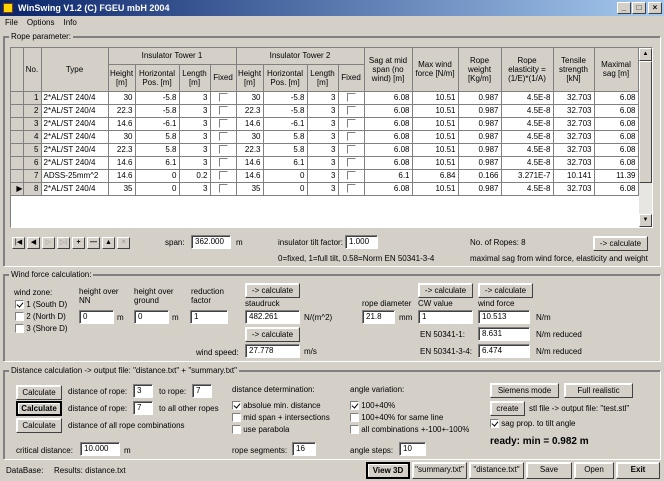 This screenshot has height=481, width=664. What do you see at coordinates (645, 220) in the screenshot?
I see `scroll-down-icon: ▼` at bounding box center [645, 220].